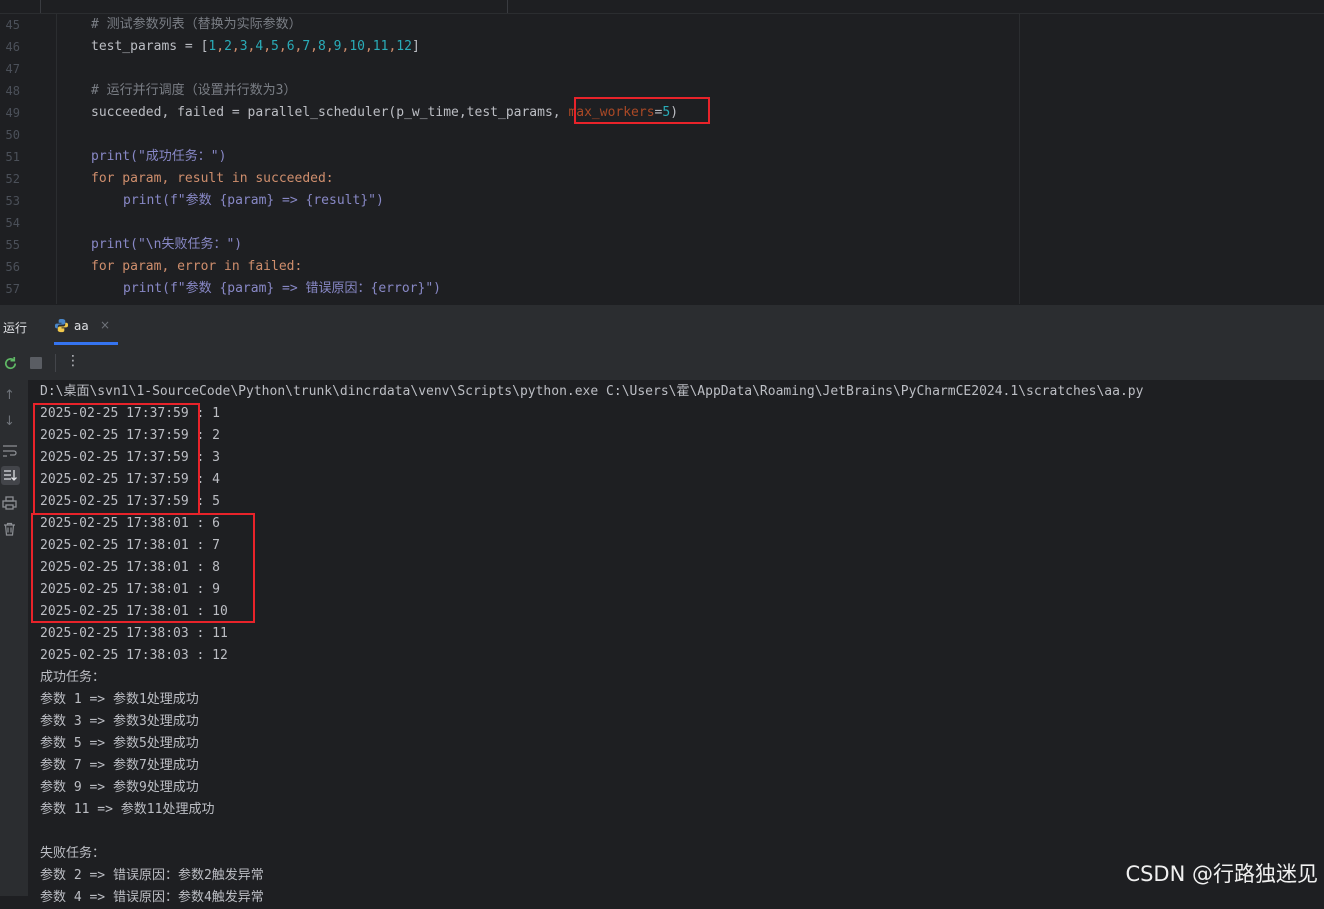 Image resolution: width=1324 pixels, height=909 pixels. I want to click on trash-icon, so click(9, 529).